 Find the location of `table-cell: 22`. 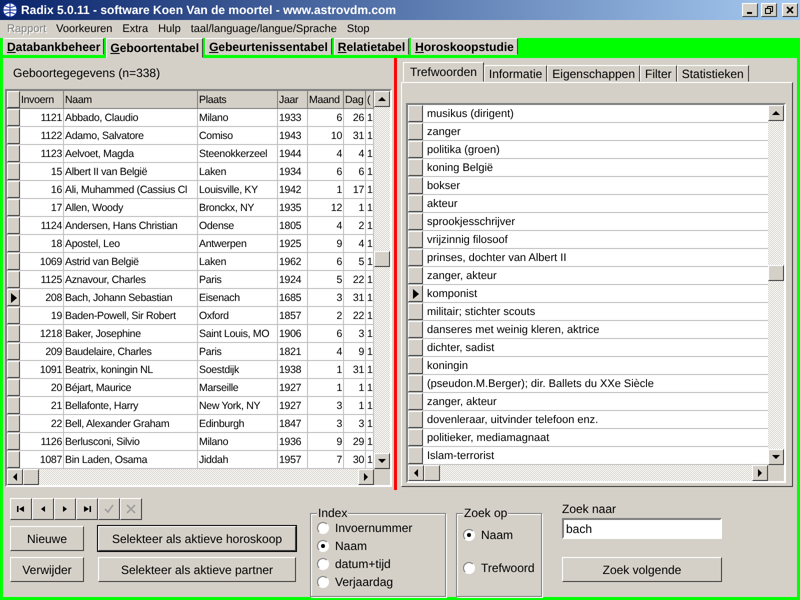

table-cell: 22 is located at coordinates (355, 279).